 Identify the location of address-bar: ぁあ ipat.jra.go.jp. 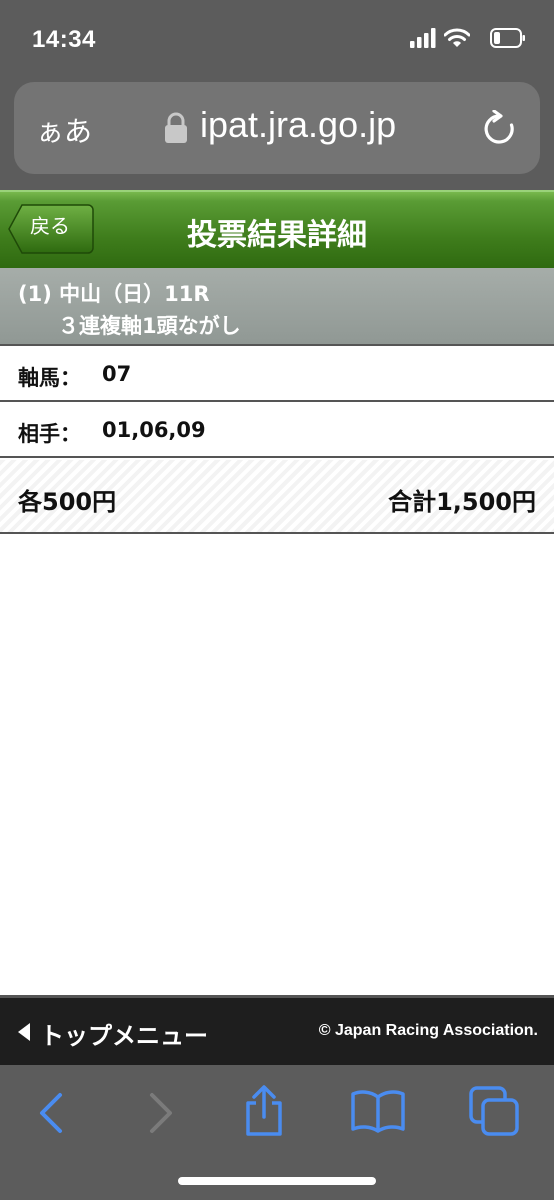
(277, 128).